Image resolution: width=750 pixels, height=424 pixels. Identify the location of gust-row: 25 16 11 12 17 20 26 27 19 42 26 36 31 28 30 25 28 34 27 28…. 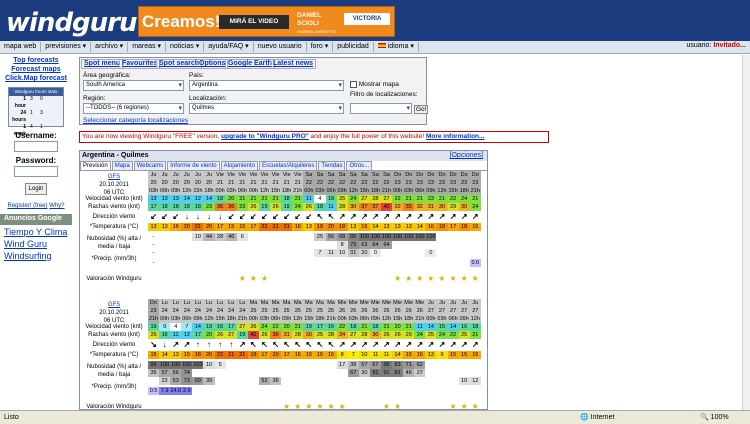
(314, 335).